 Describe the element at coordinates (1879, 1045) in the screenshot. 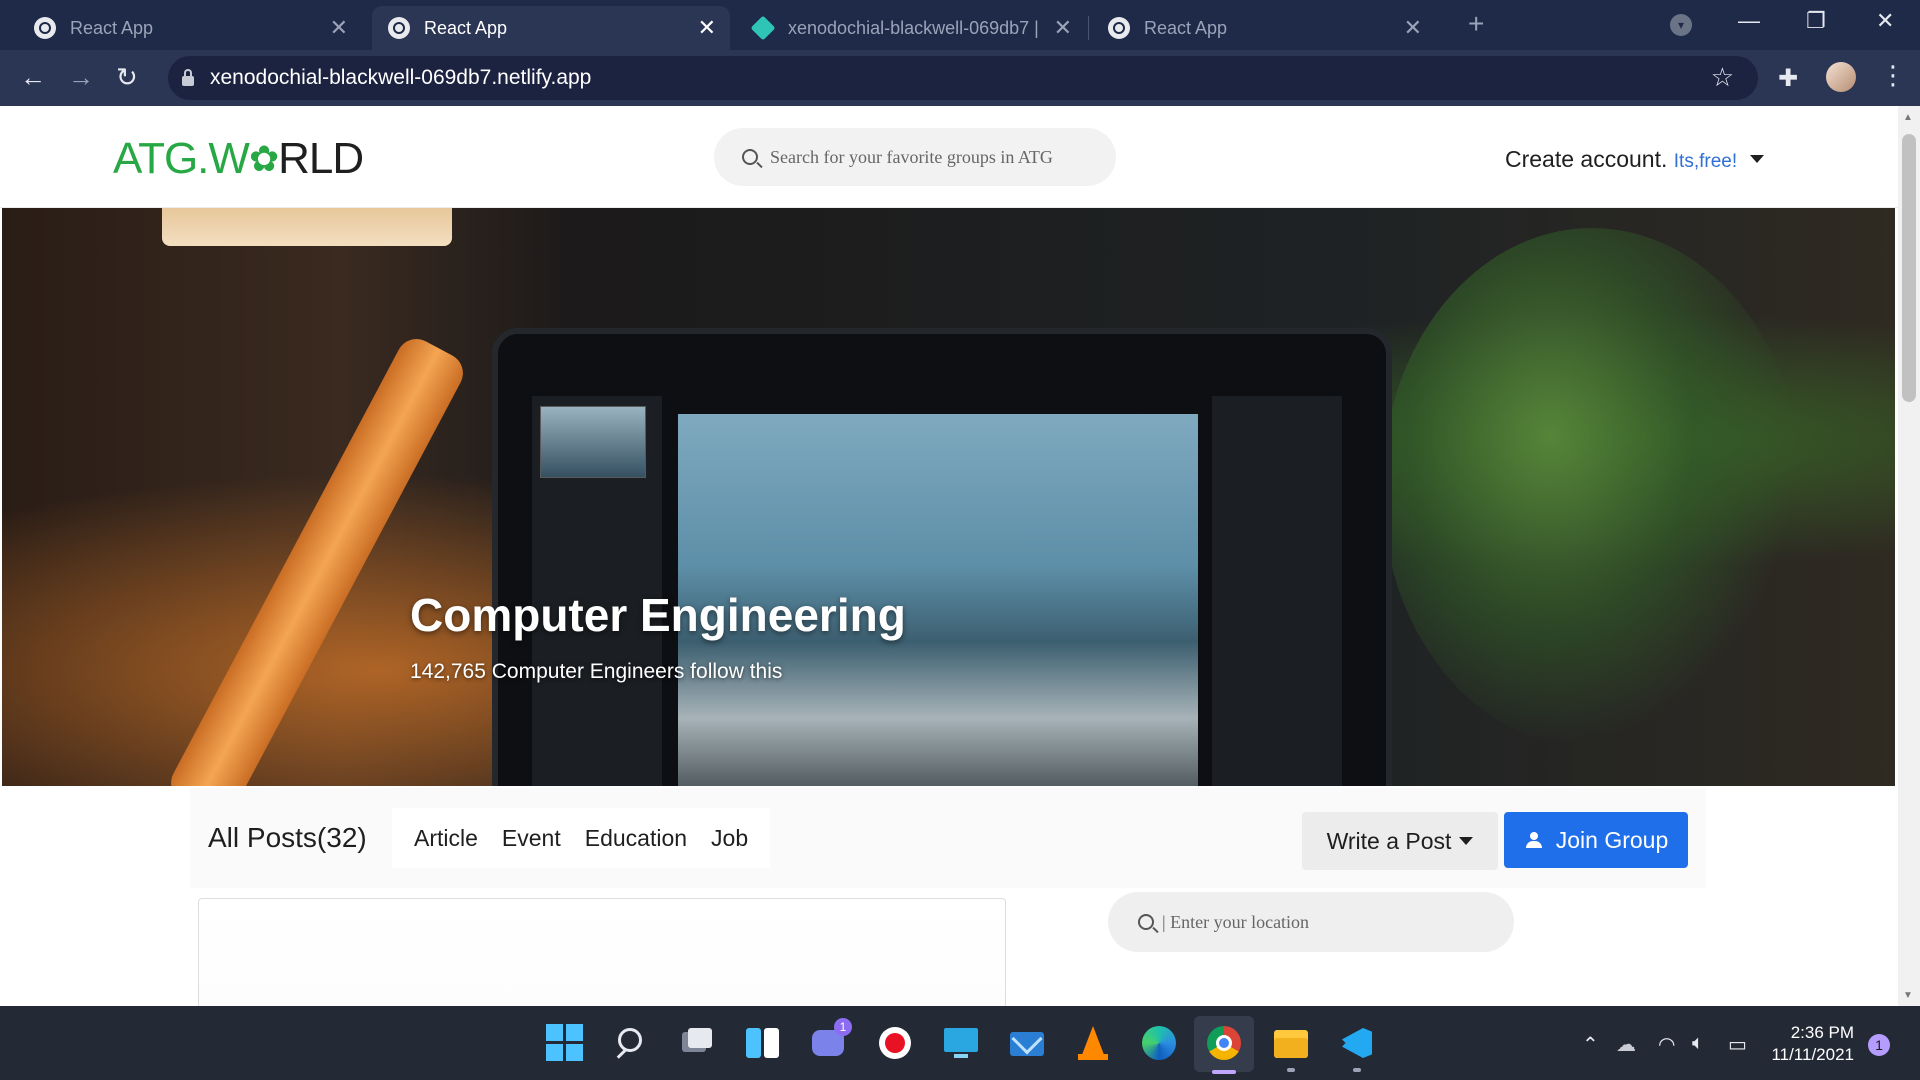

I see `notification-badge: 1` at that location.